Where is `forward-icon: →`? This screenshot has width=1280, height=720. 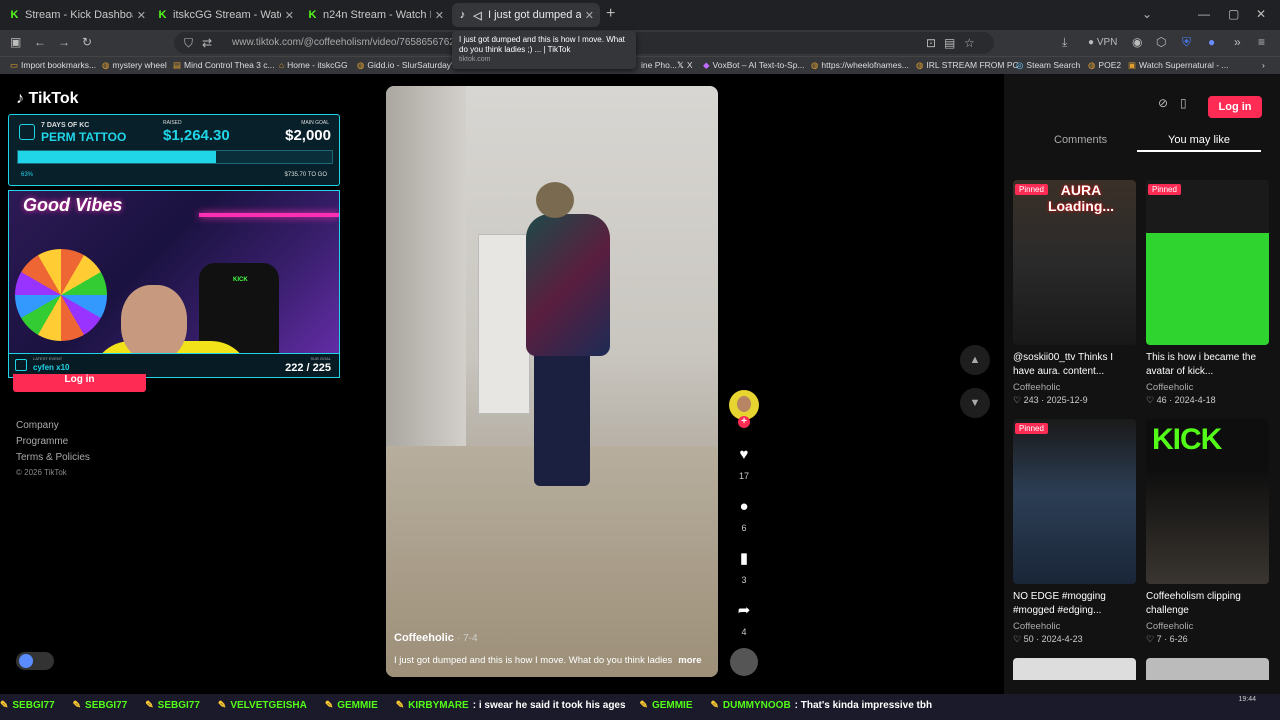 forward-icon: → is located at coordinates (64, 42).